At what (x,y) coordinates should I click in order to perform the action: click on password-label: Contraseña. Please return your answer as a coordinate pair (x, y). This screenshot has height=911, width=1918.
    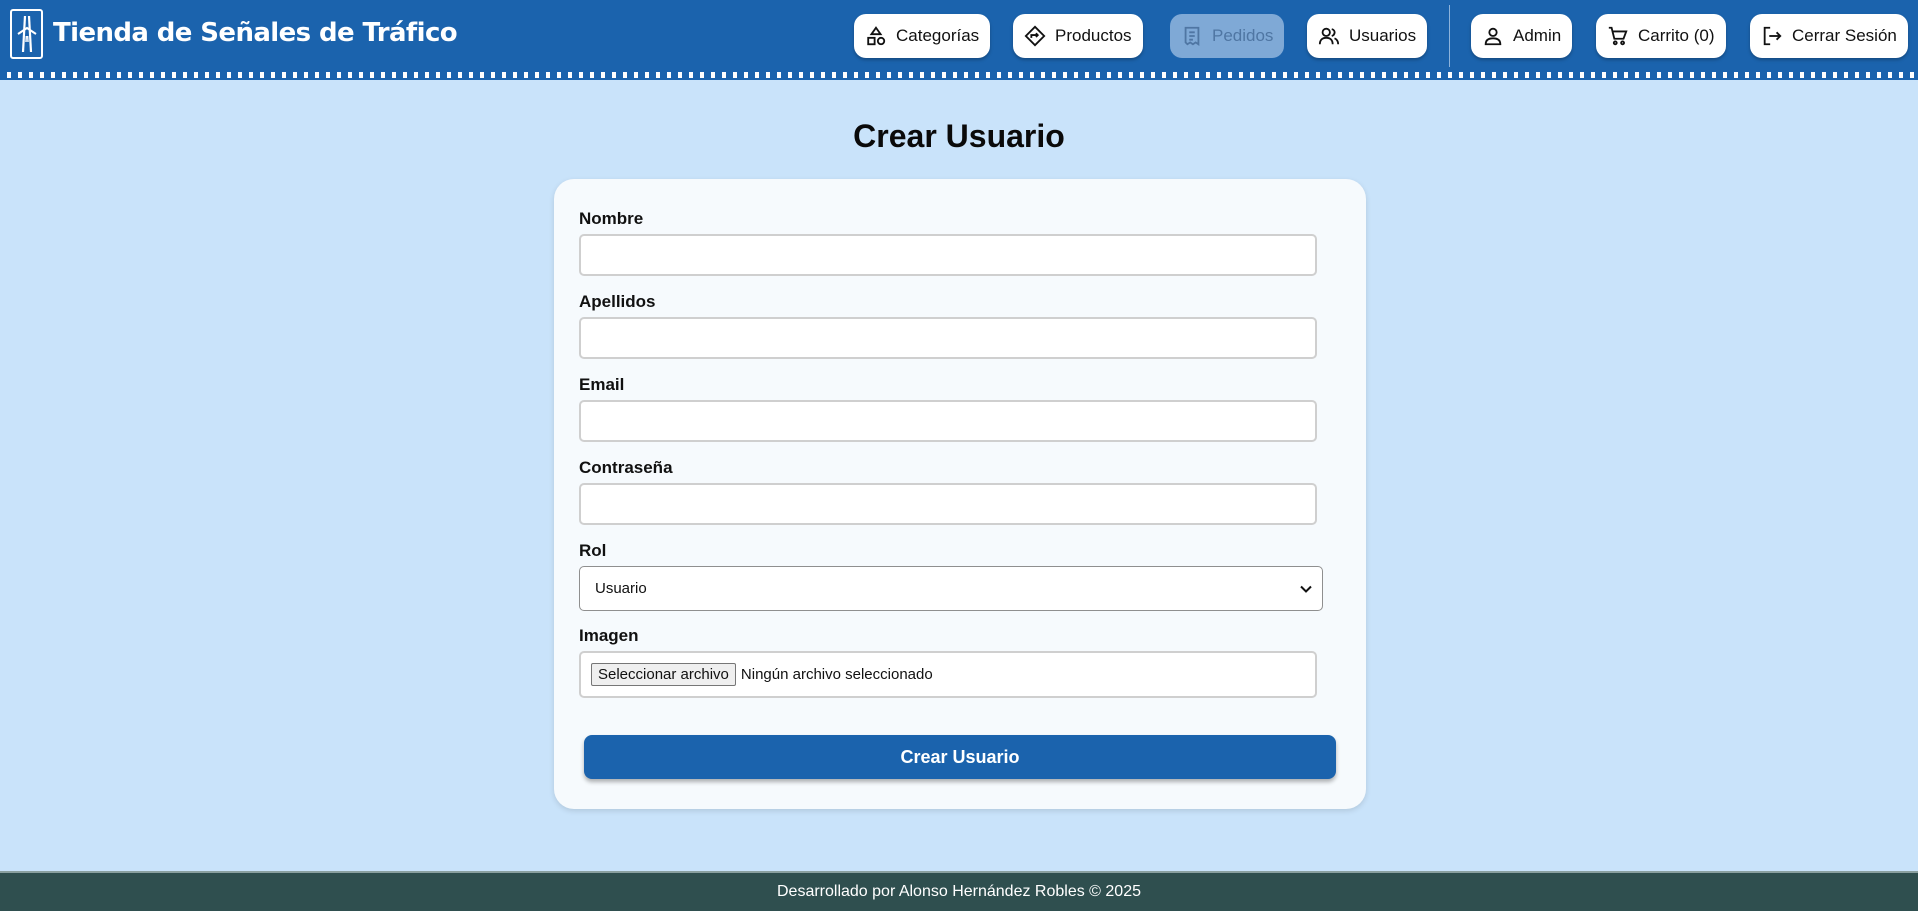
    Looking at the image, I should click on (626, 467).